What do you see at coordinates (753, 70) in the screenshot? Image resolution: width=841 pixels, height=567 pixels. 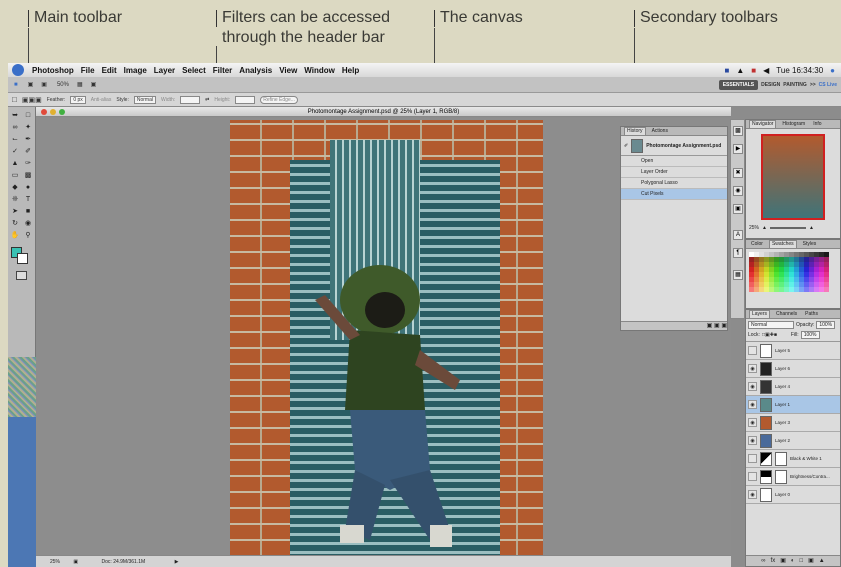 I see `flag-icon: ■` at bounding box center [753, 70].